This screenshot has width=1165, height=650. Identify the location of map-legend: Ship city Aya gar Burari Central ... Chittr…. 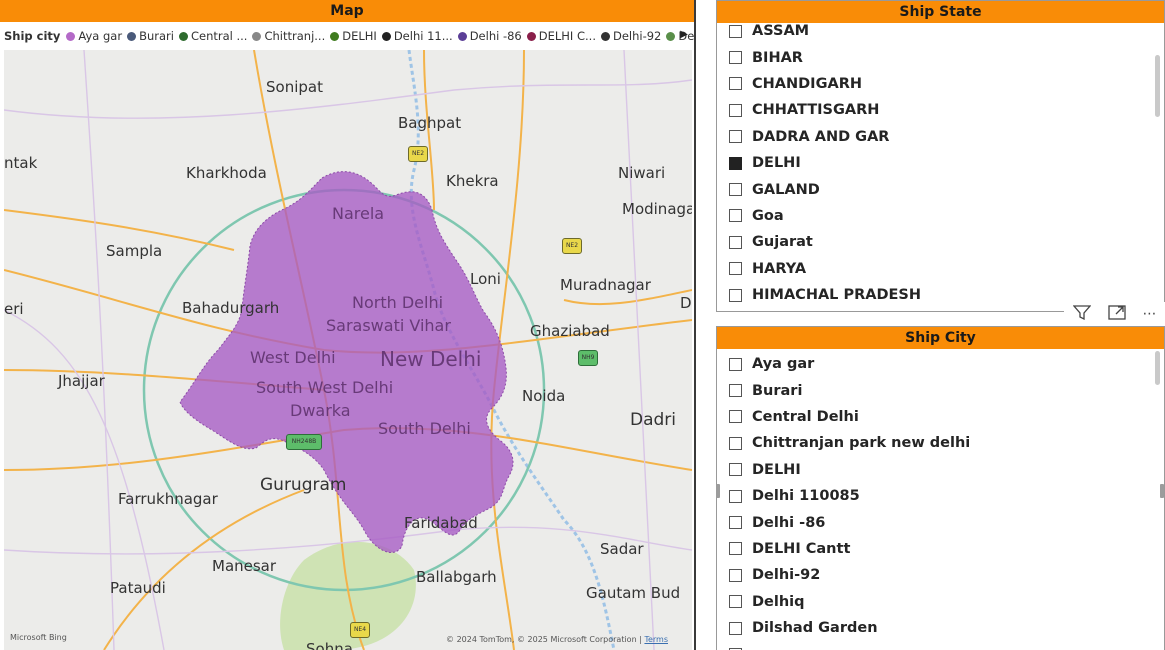
(347, 36).